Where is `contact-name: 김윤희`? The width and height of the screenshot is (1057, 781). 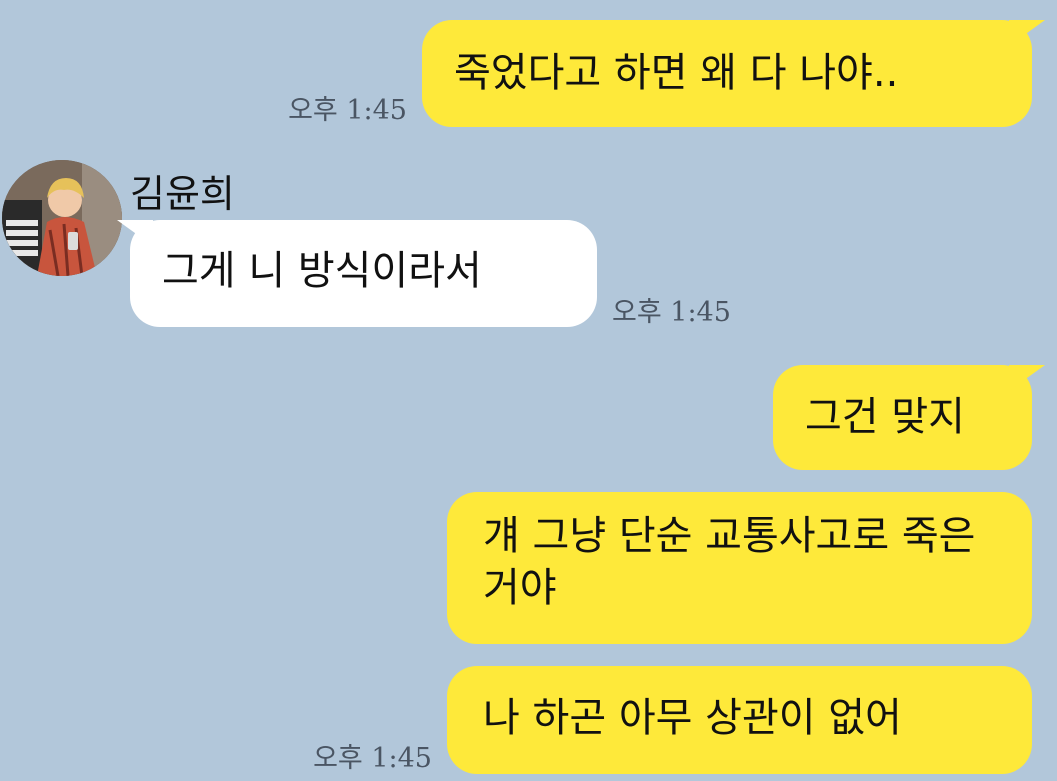
contact-name: 김윤희 is located at coordinates (182, 194).